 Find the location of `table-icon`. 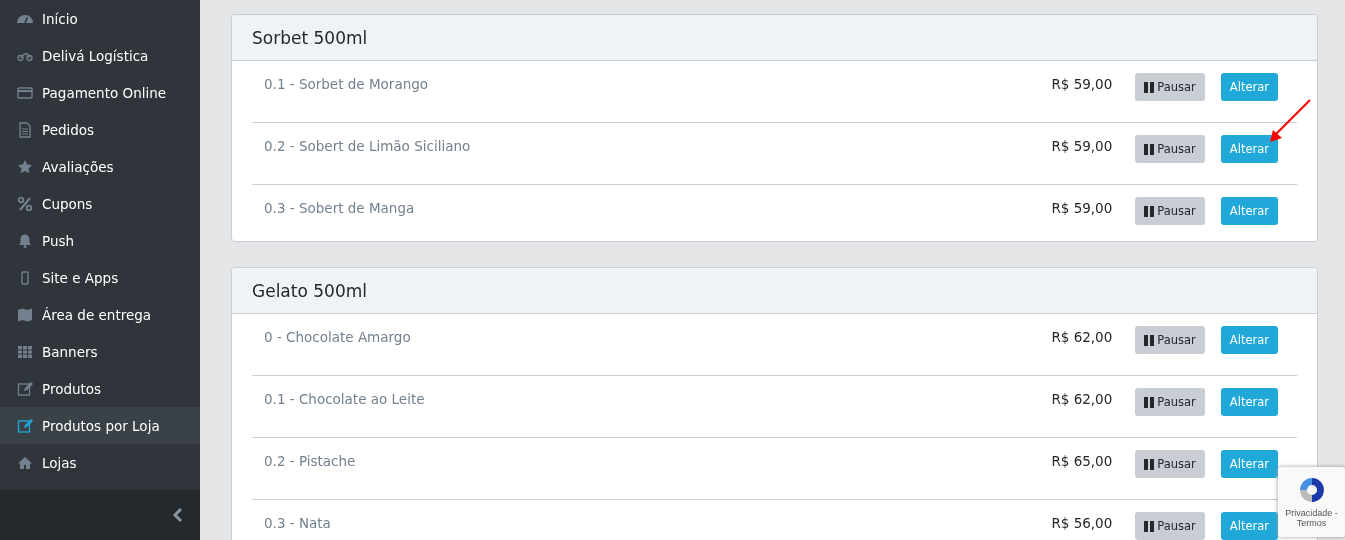

table-icon is located at coordinates (25, 351).